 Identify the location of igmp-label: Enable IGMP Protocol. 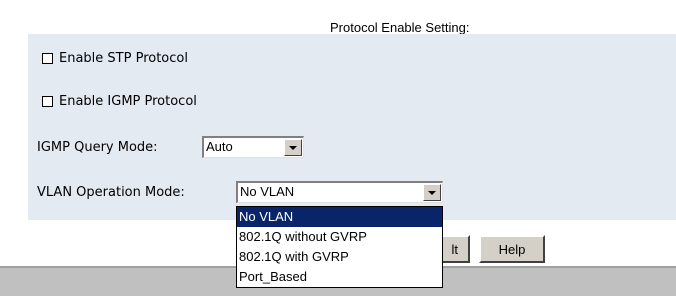
(128, 101).